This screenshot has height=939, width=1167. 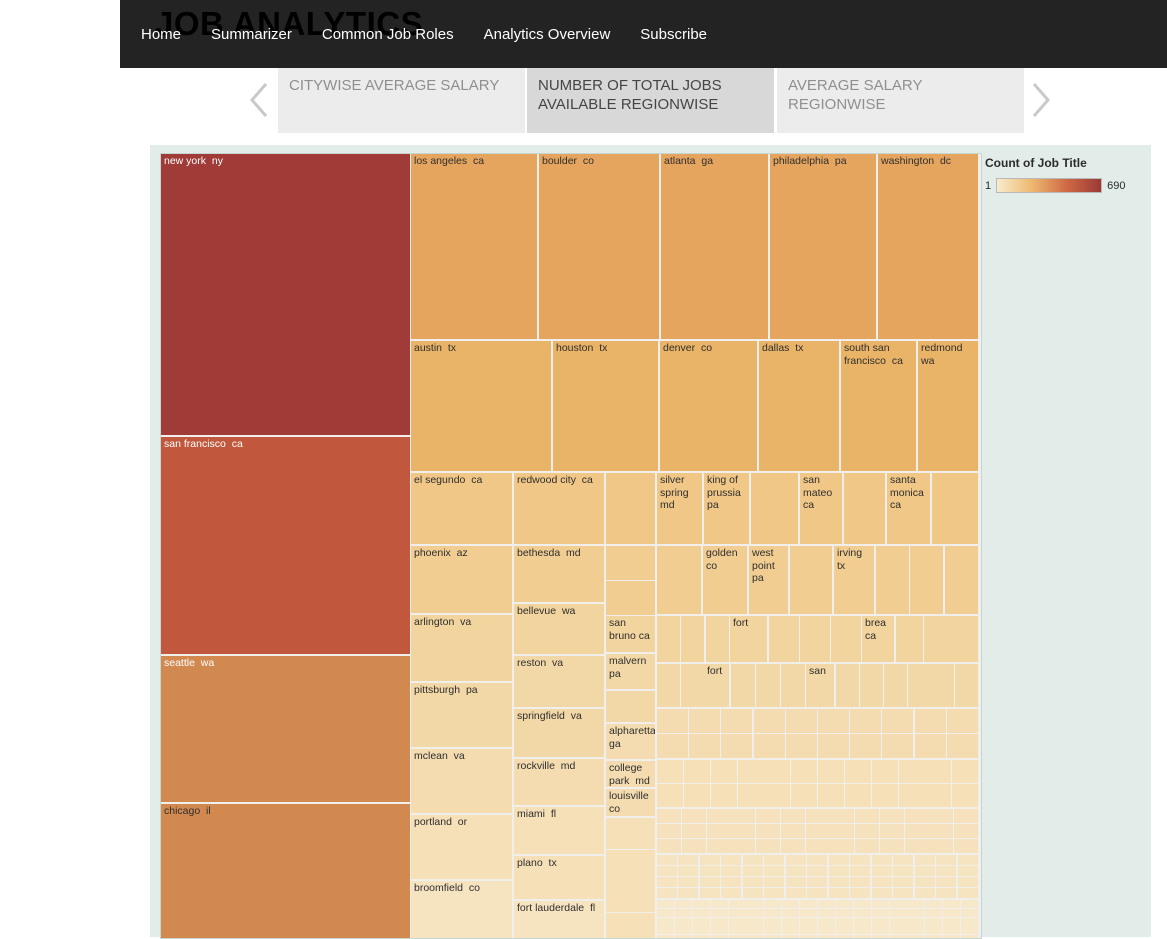 What do you see at coordinates (559, 733) in the screenshot?
I see `treemap-cell: springfield va` at bounding box center [559, 733].